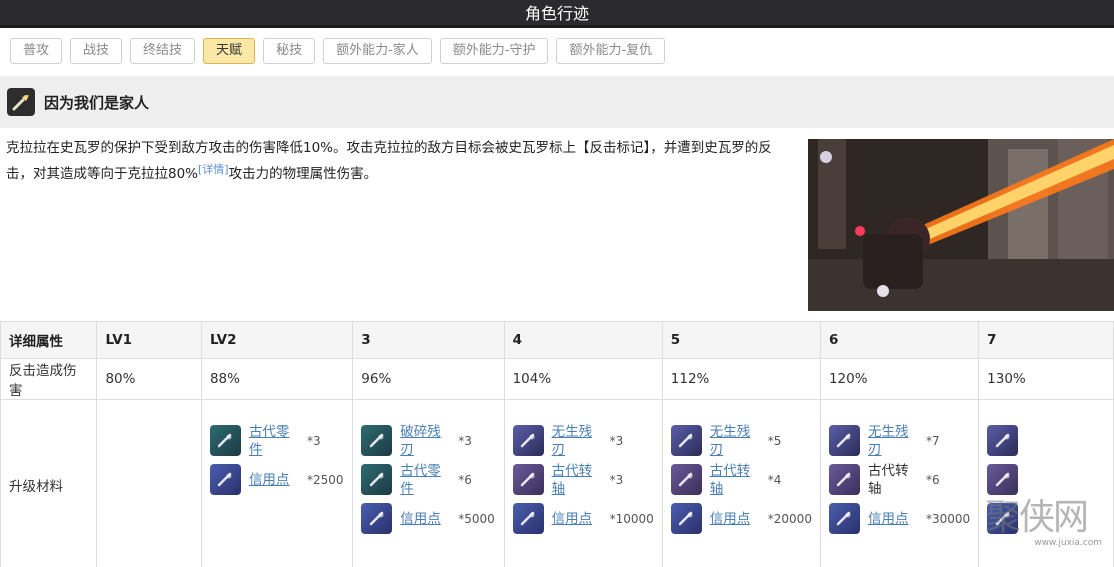  I want to click on tab-5: 额外能力-家人, so click(377, 51).